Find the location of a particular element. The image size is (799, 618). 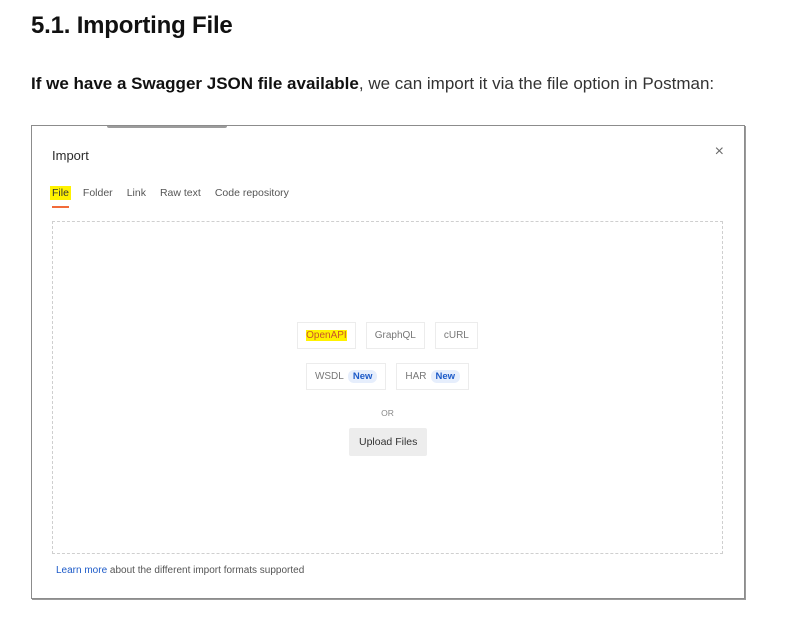

close-icon: × is located at coordinates (719, 152).